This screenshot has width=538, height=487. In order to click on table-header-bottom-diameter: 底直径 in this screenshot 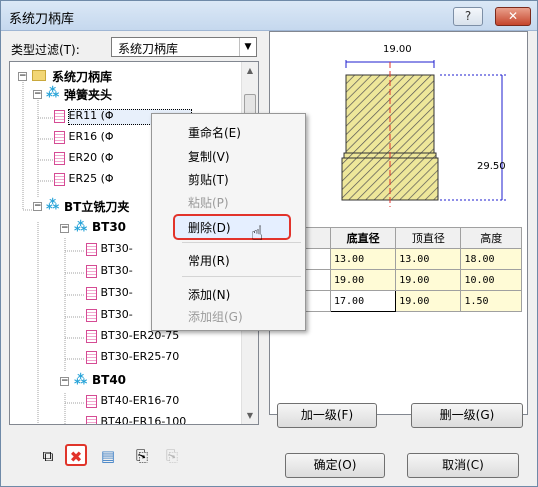, I will do `click(363, 238)`.